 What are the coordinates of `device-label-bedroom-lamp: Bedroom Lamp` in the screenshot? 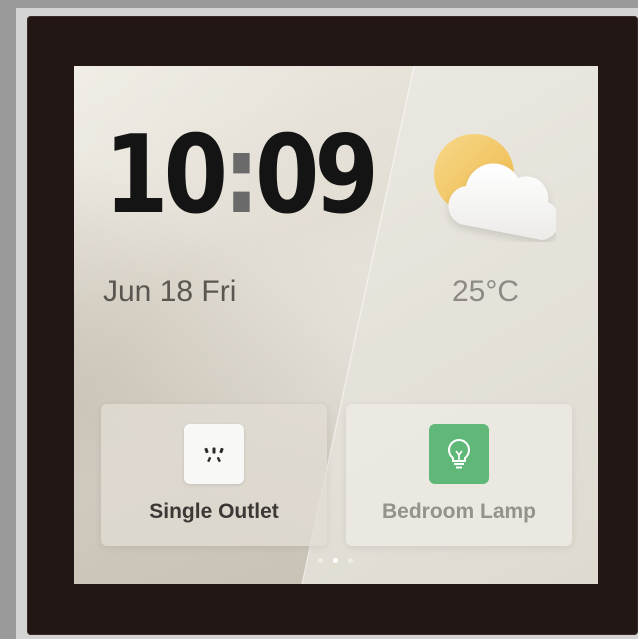 It's located at (458, 511).